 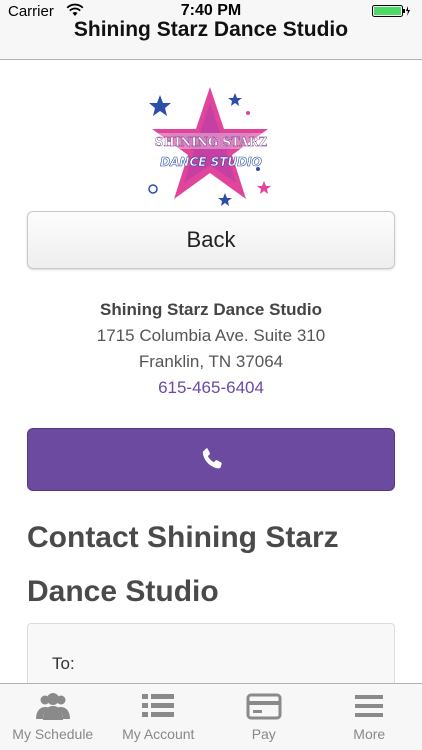 I want to click on contact-heading: Contact Shining Starz Dance Studio, so click(x=183, y=564).